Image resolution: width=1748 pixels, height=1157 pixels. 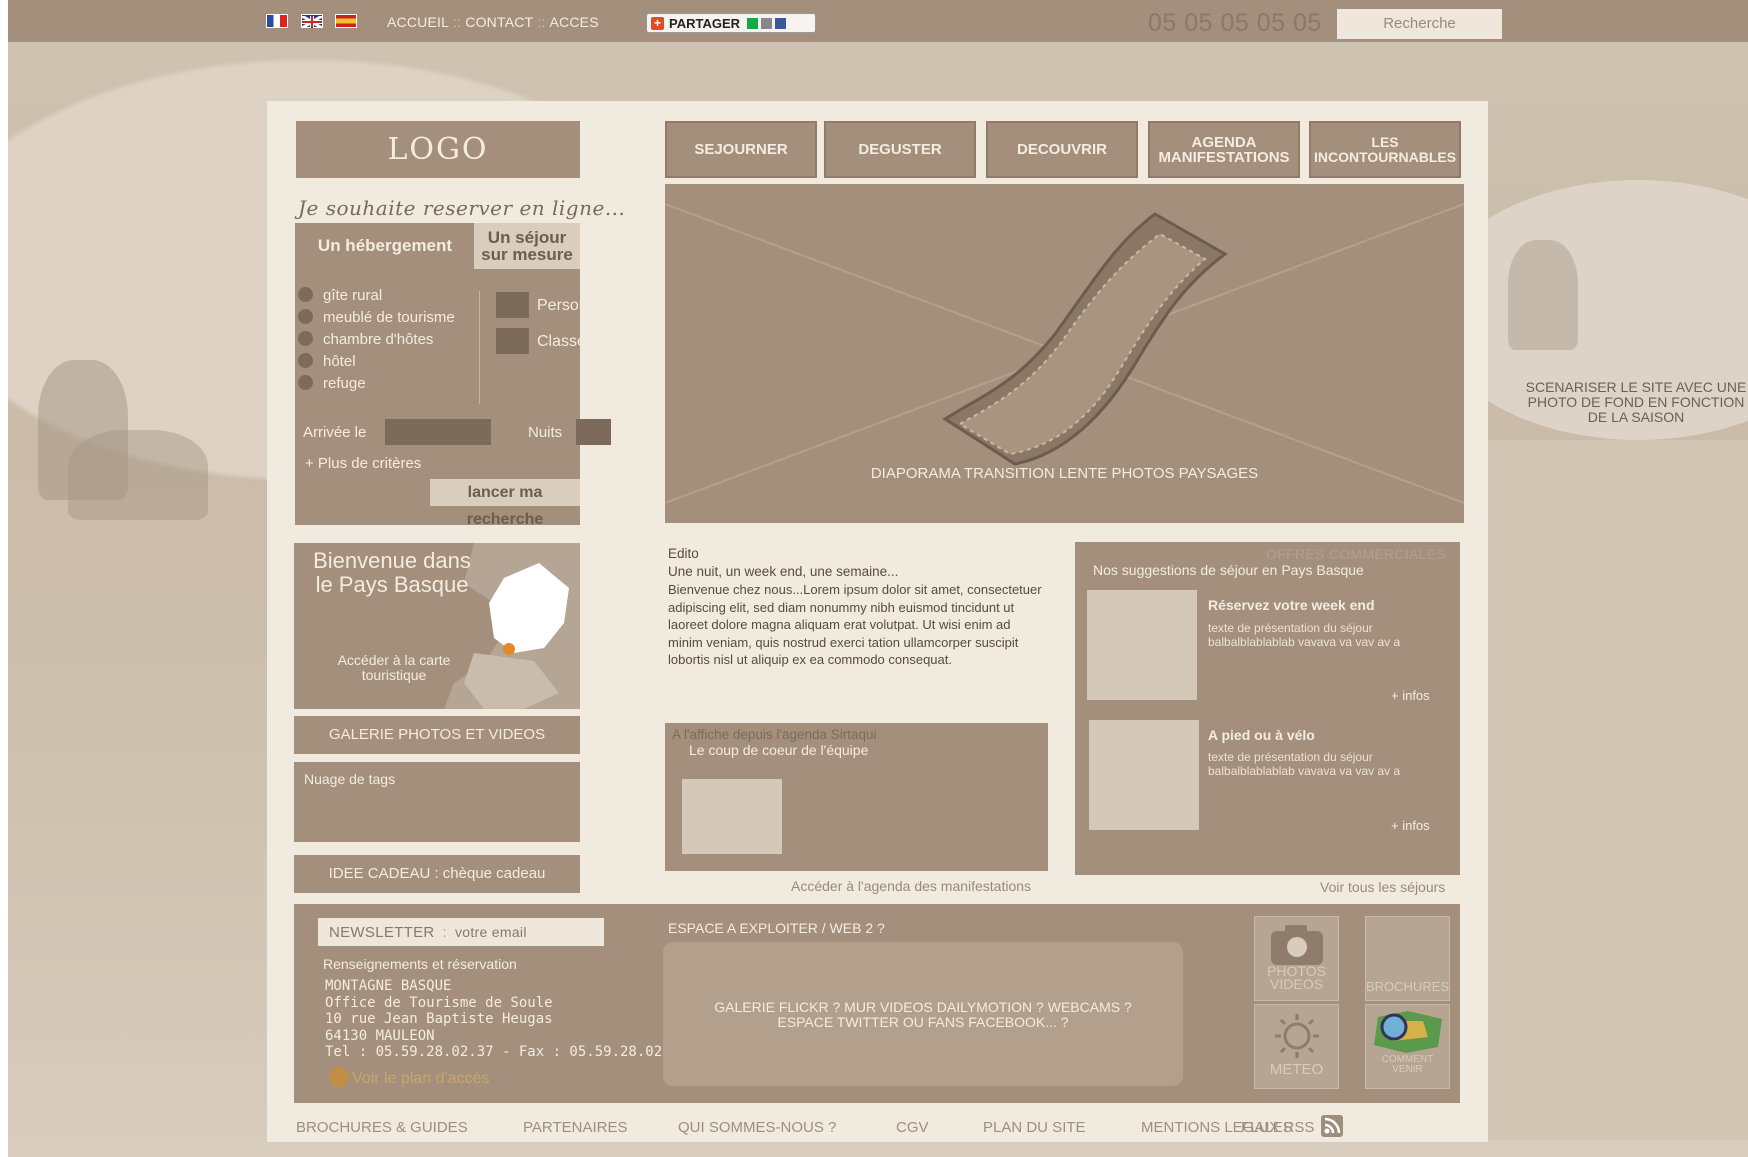 I want to click on address-line: 10 rue Jean Baptiste Heugas, so click(x=439, y=1019).